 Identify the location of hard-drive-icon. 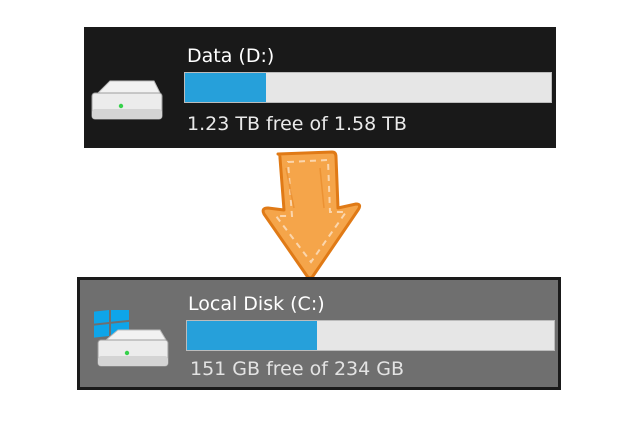
(127, 103).